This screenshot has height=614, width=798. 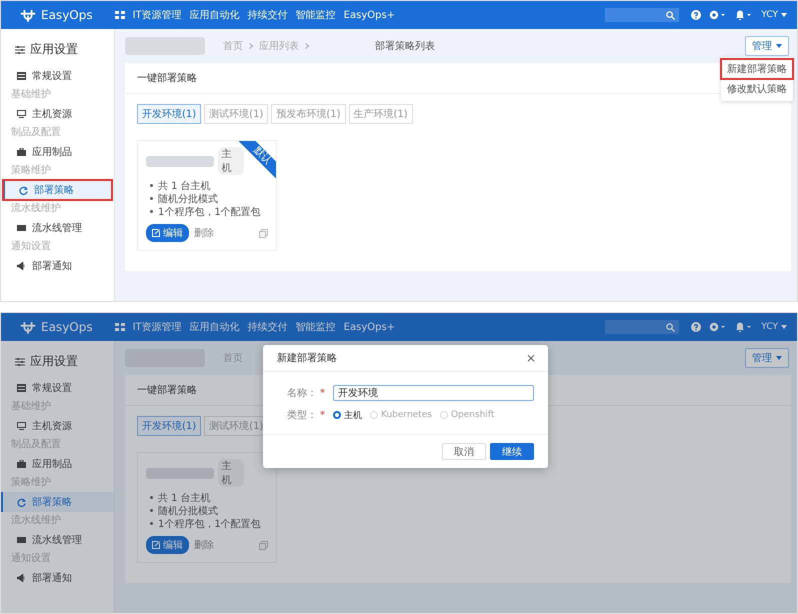 I want to click on sidebar-title: 应用设置, so click(x=54, y=361).